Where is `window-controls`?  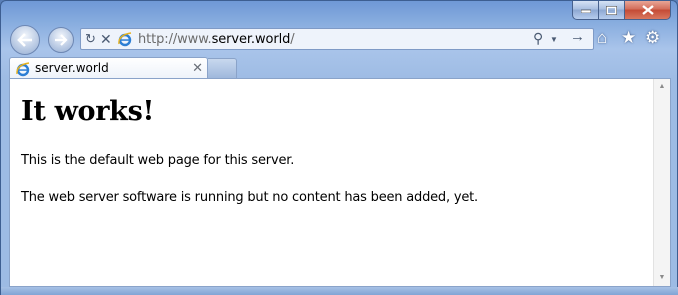
window-controls is located at coordinates (621, 11).